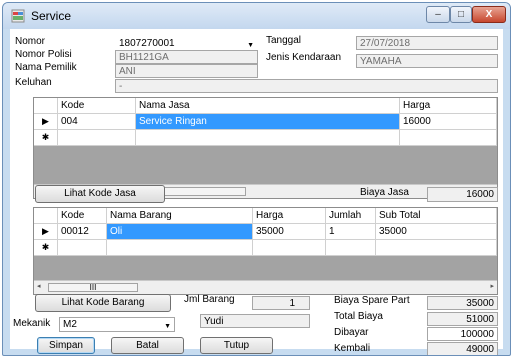 This screenshot has width=515, height=358. I want to click on keluhan-label: Keluhan, so click(33, 82).